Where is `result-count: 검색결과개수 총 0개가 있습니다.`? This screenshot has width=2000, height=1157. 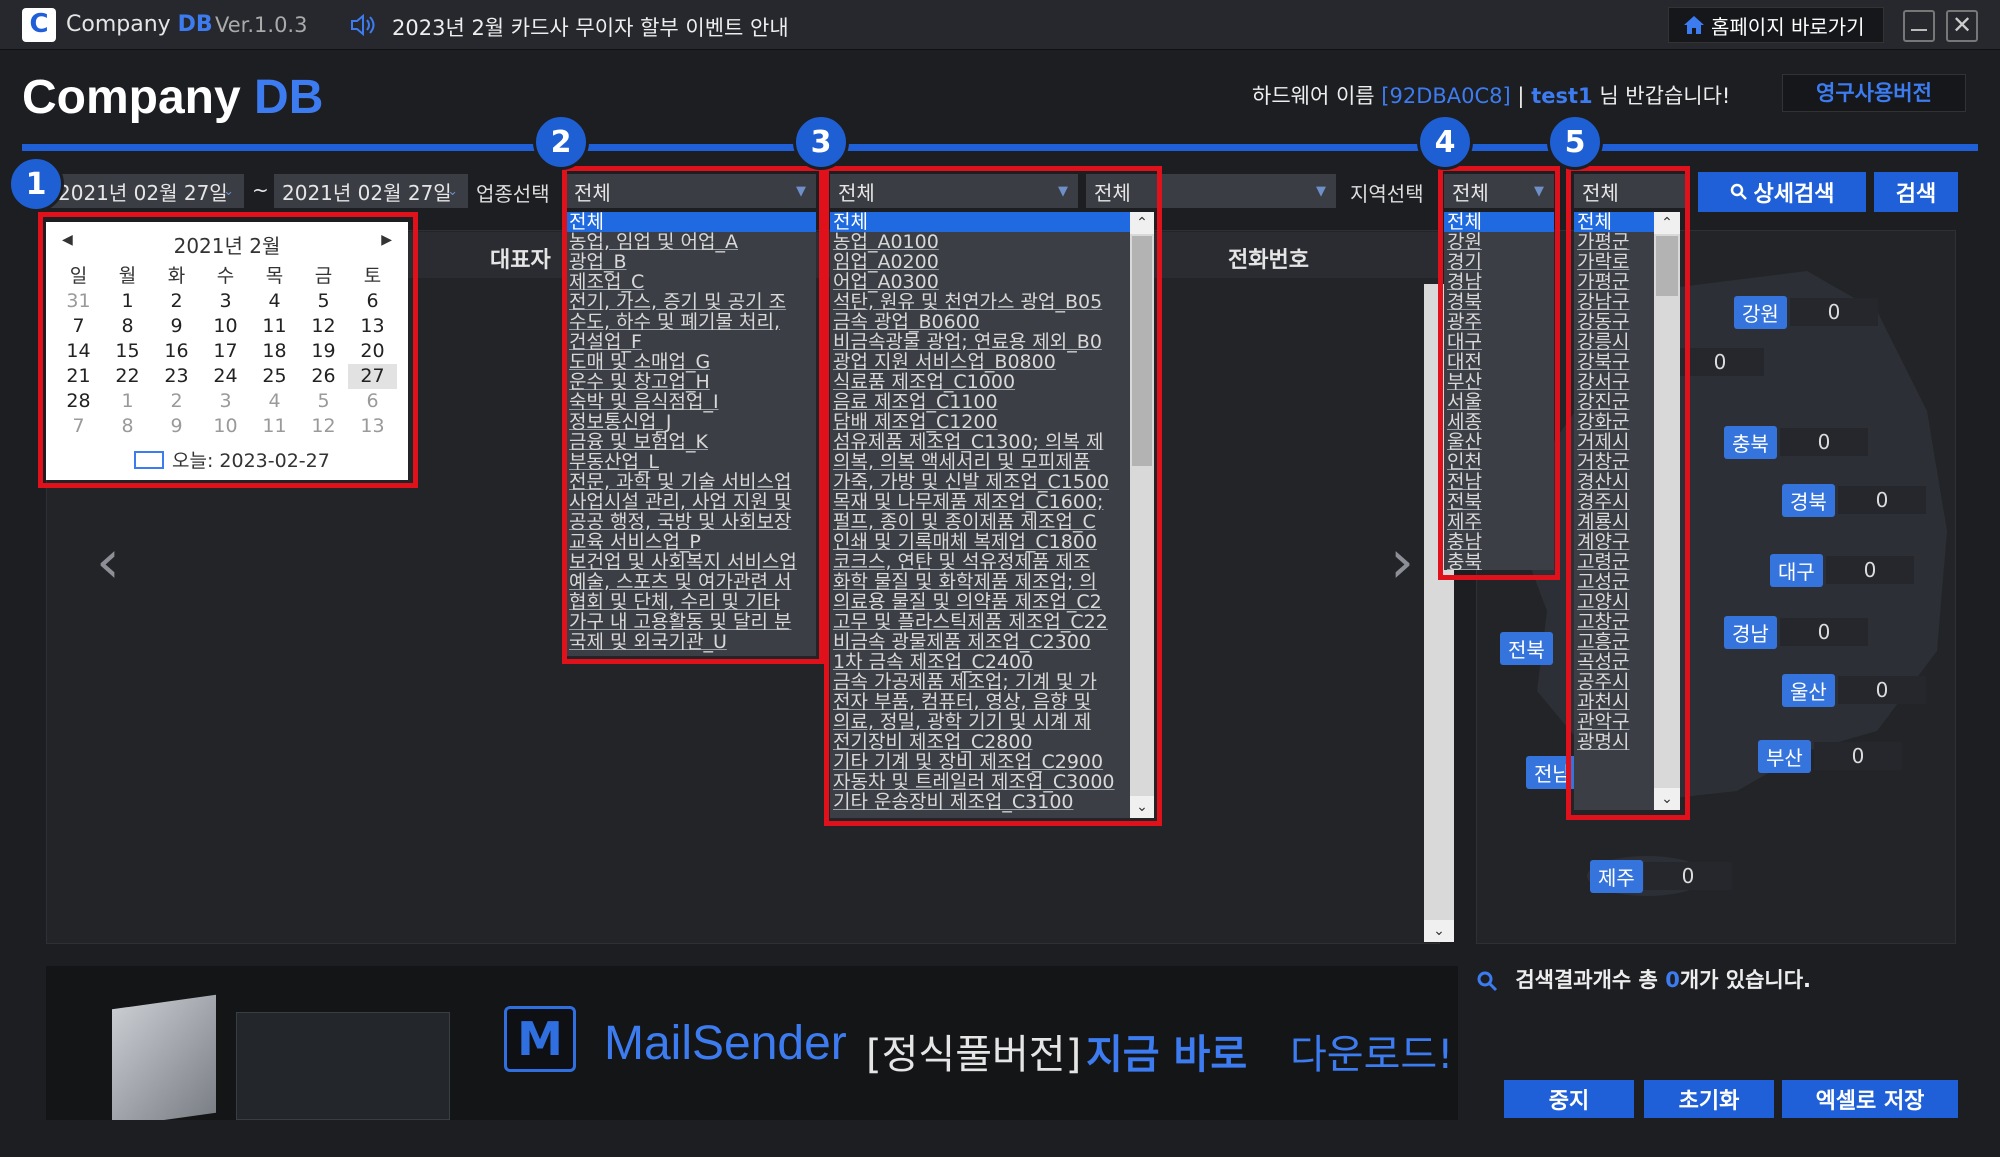 result-count: 검색결과개수 총 0개가 있습니다. is located at coordinates (1643, 979).